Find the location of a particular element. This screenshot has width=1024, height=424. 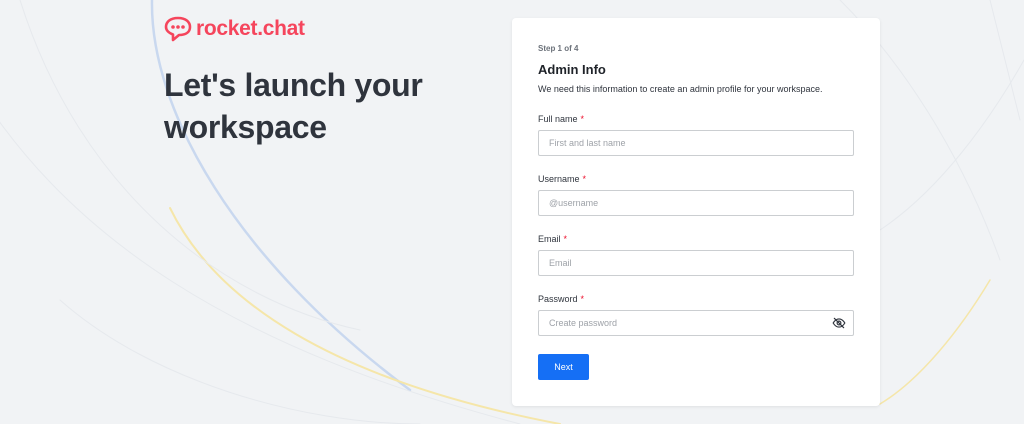

email-input is located at coordinates (696, 263).